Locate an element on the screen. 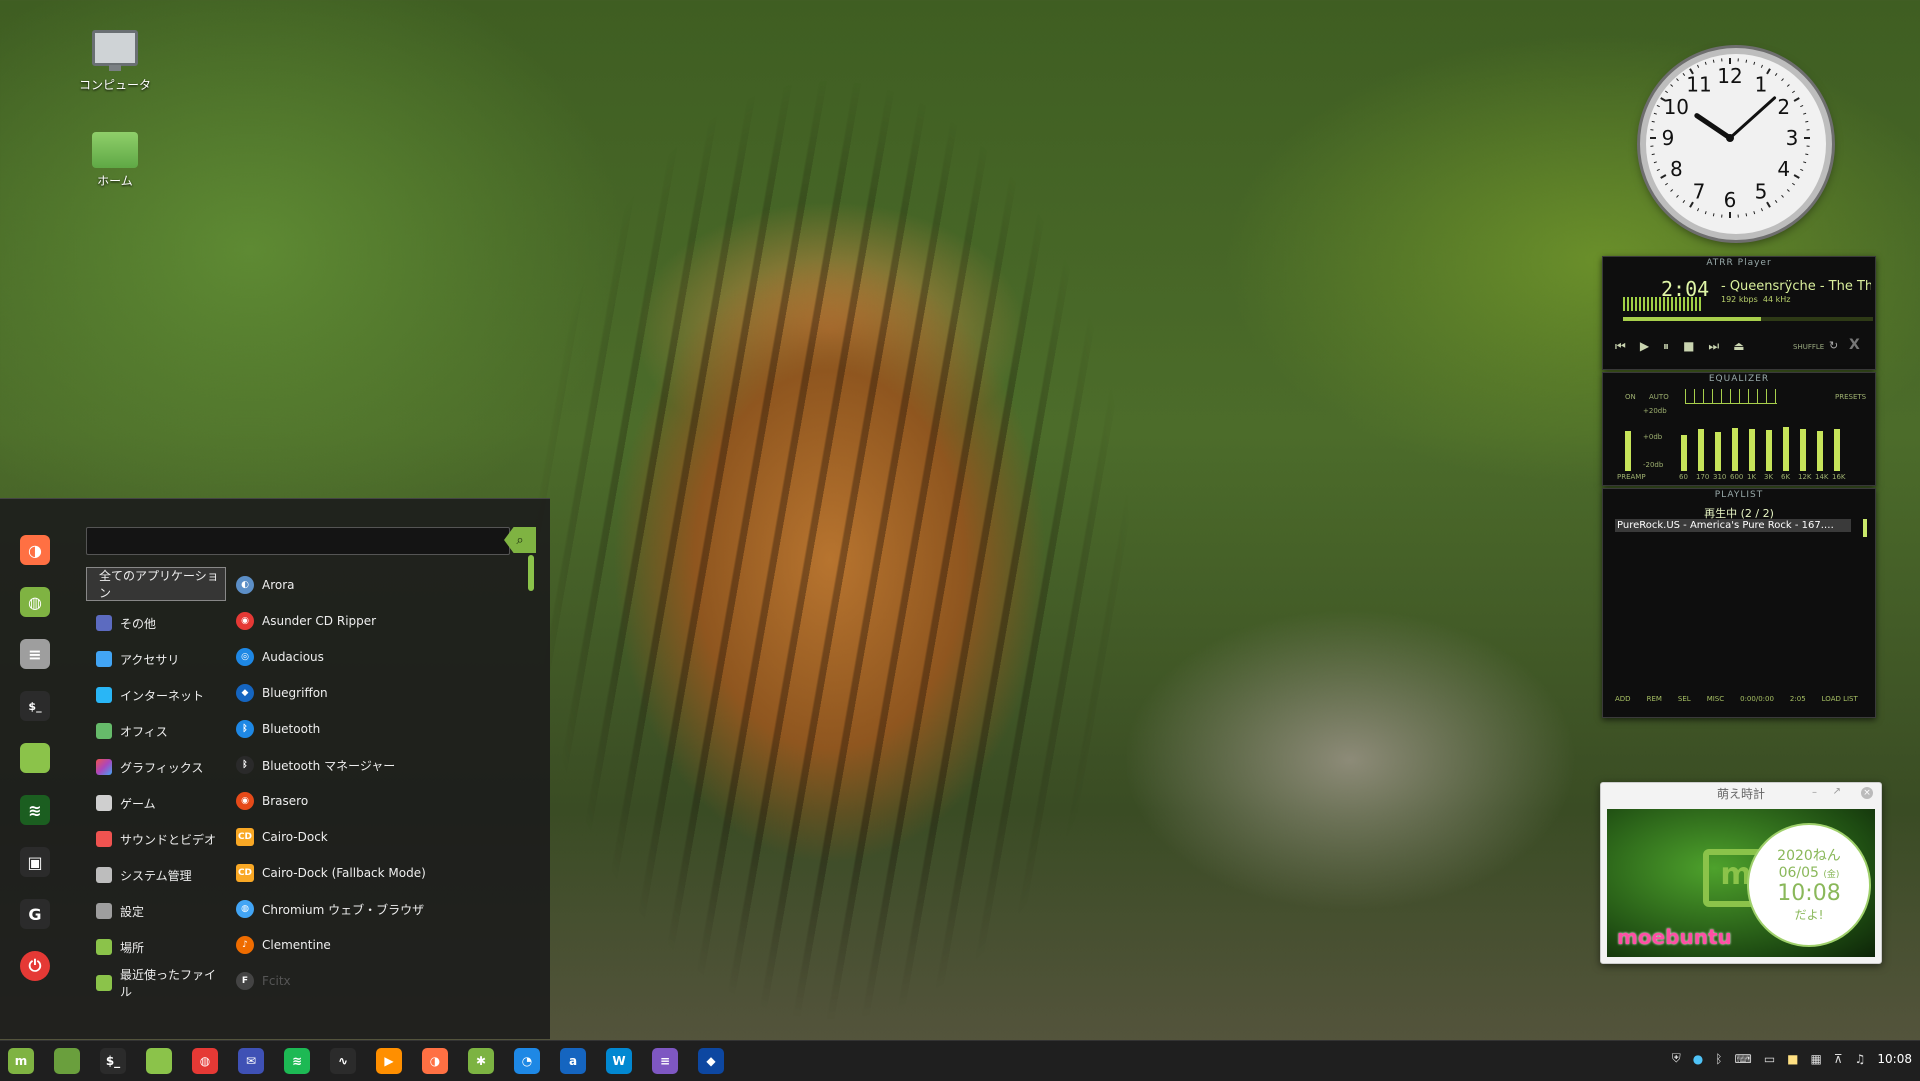 The width and height of the screenshot is (1920, 1081). app-bluegriffon: ◆Bluegriffon is located at coordinates (386, 693).